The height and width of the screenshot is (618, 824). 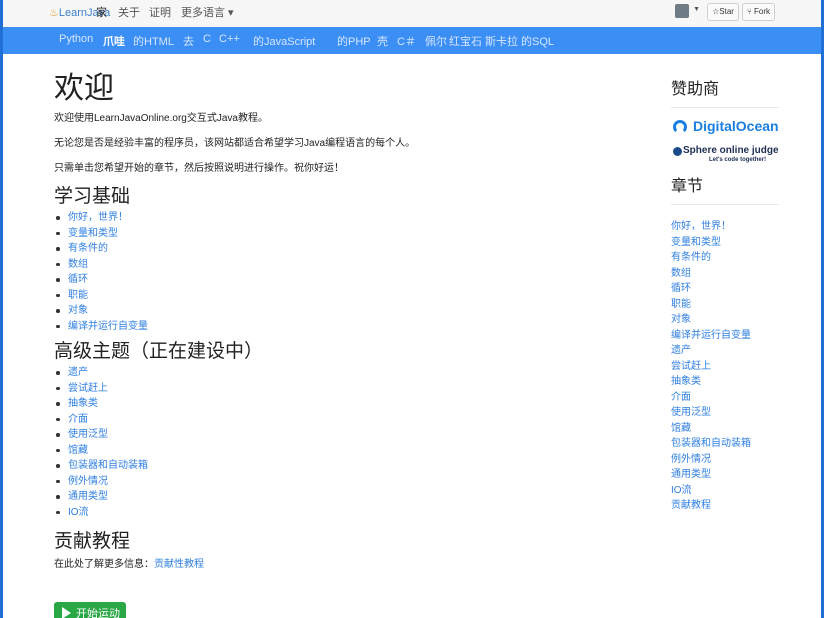 What do you see at coordinates (382, 41) in the screenshot?
I see `lang-shell: 壳` at bounding box center [382, 41].